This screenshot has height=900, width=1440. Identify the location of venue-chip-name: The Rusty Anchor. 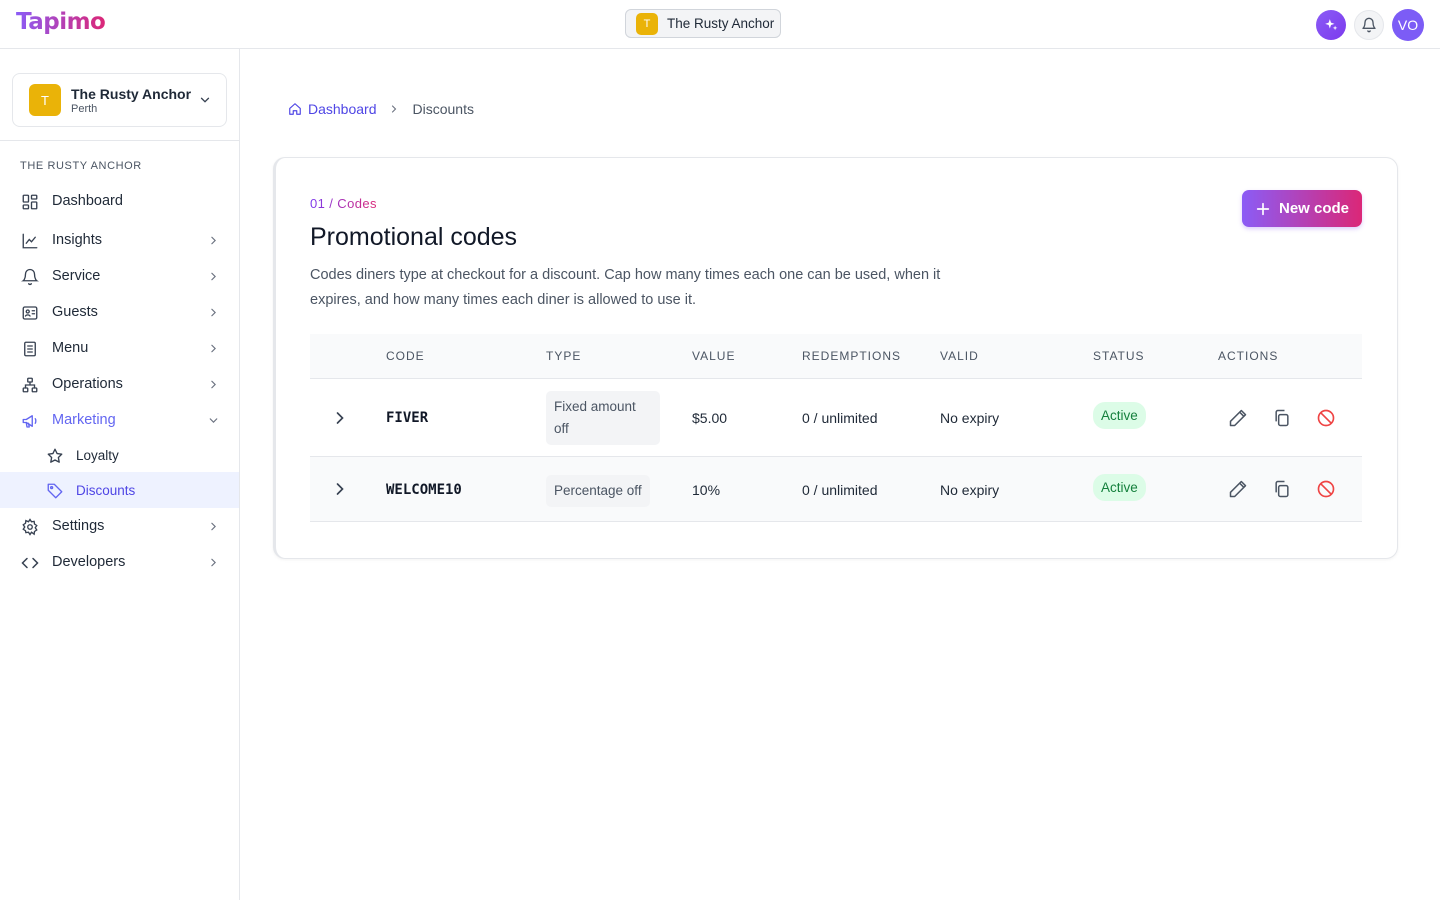
(721, 23).